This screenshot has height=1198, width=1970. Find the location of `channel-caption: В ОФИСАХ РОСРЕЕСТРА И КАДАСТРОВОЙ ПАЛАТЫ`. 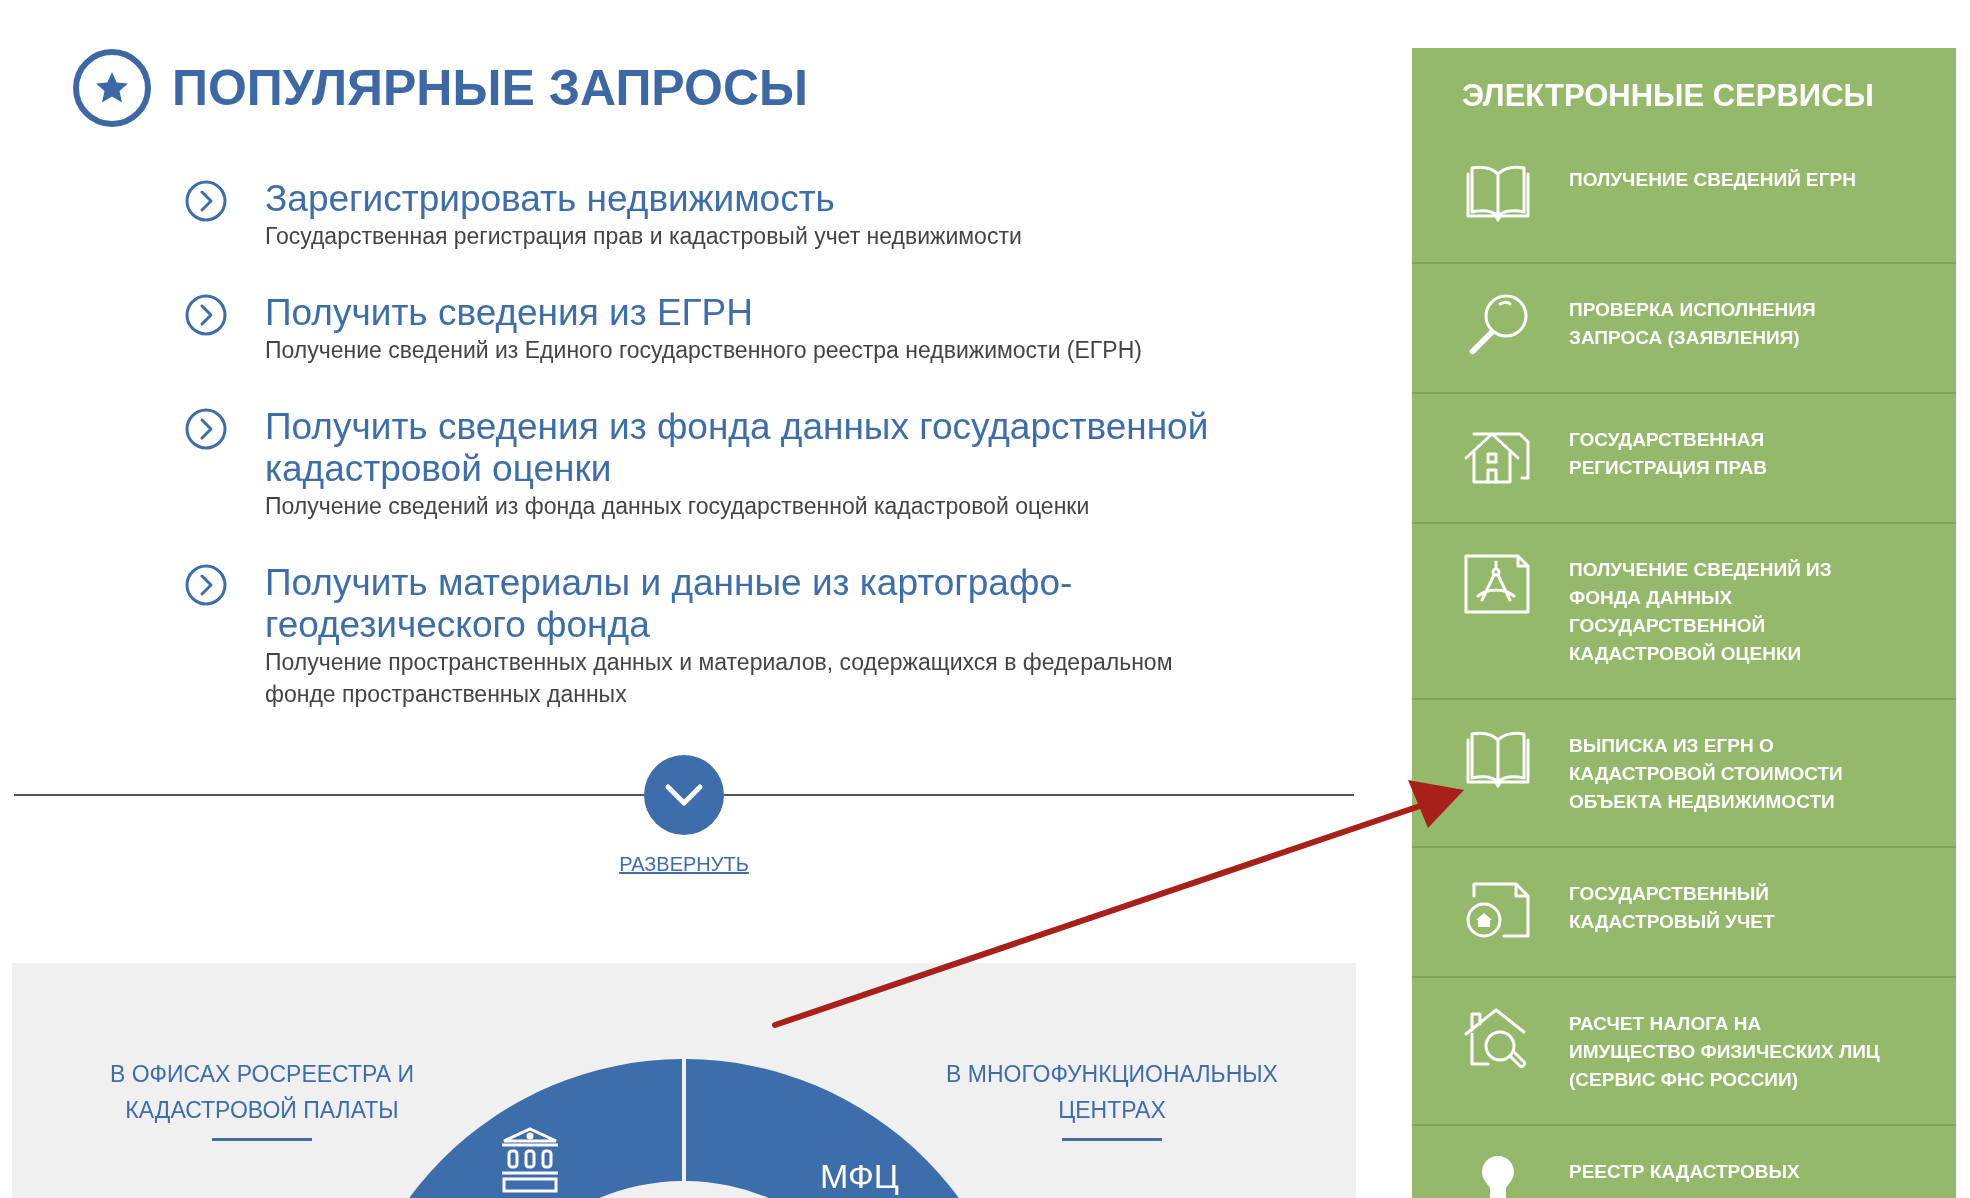

channel-caption: В ОФИСАХ РОСРЕЕСТРА И КАДАСТРОВОЙ ПАЛАТЫ is located at coordinates (262, 1092).